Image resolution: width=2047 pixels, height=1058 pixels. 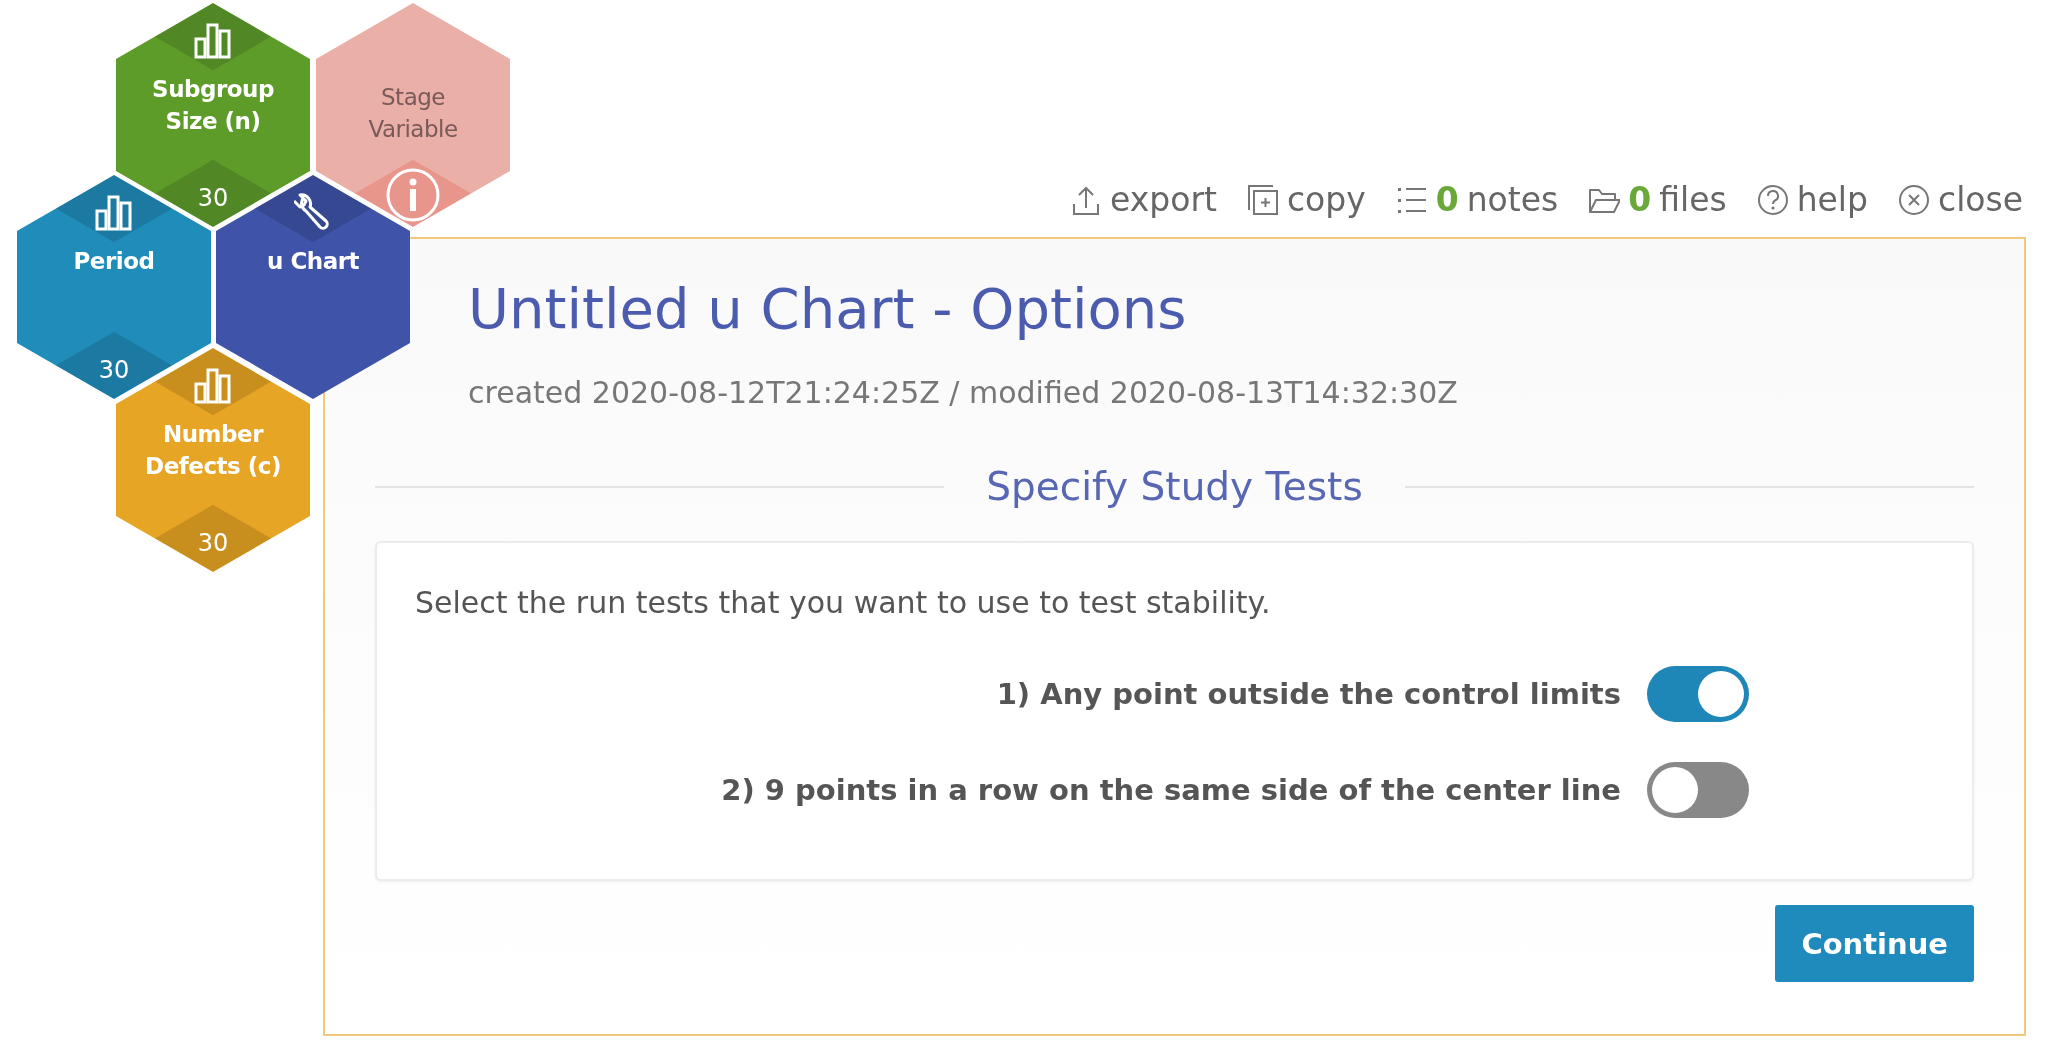 I want to click on info-icon, so click(x=413, y=195).